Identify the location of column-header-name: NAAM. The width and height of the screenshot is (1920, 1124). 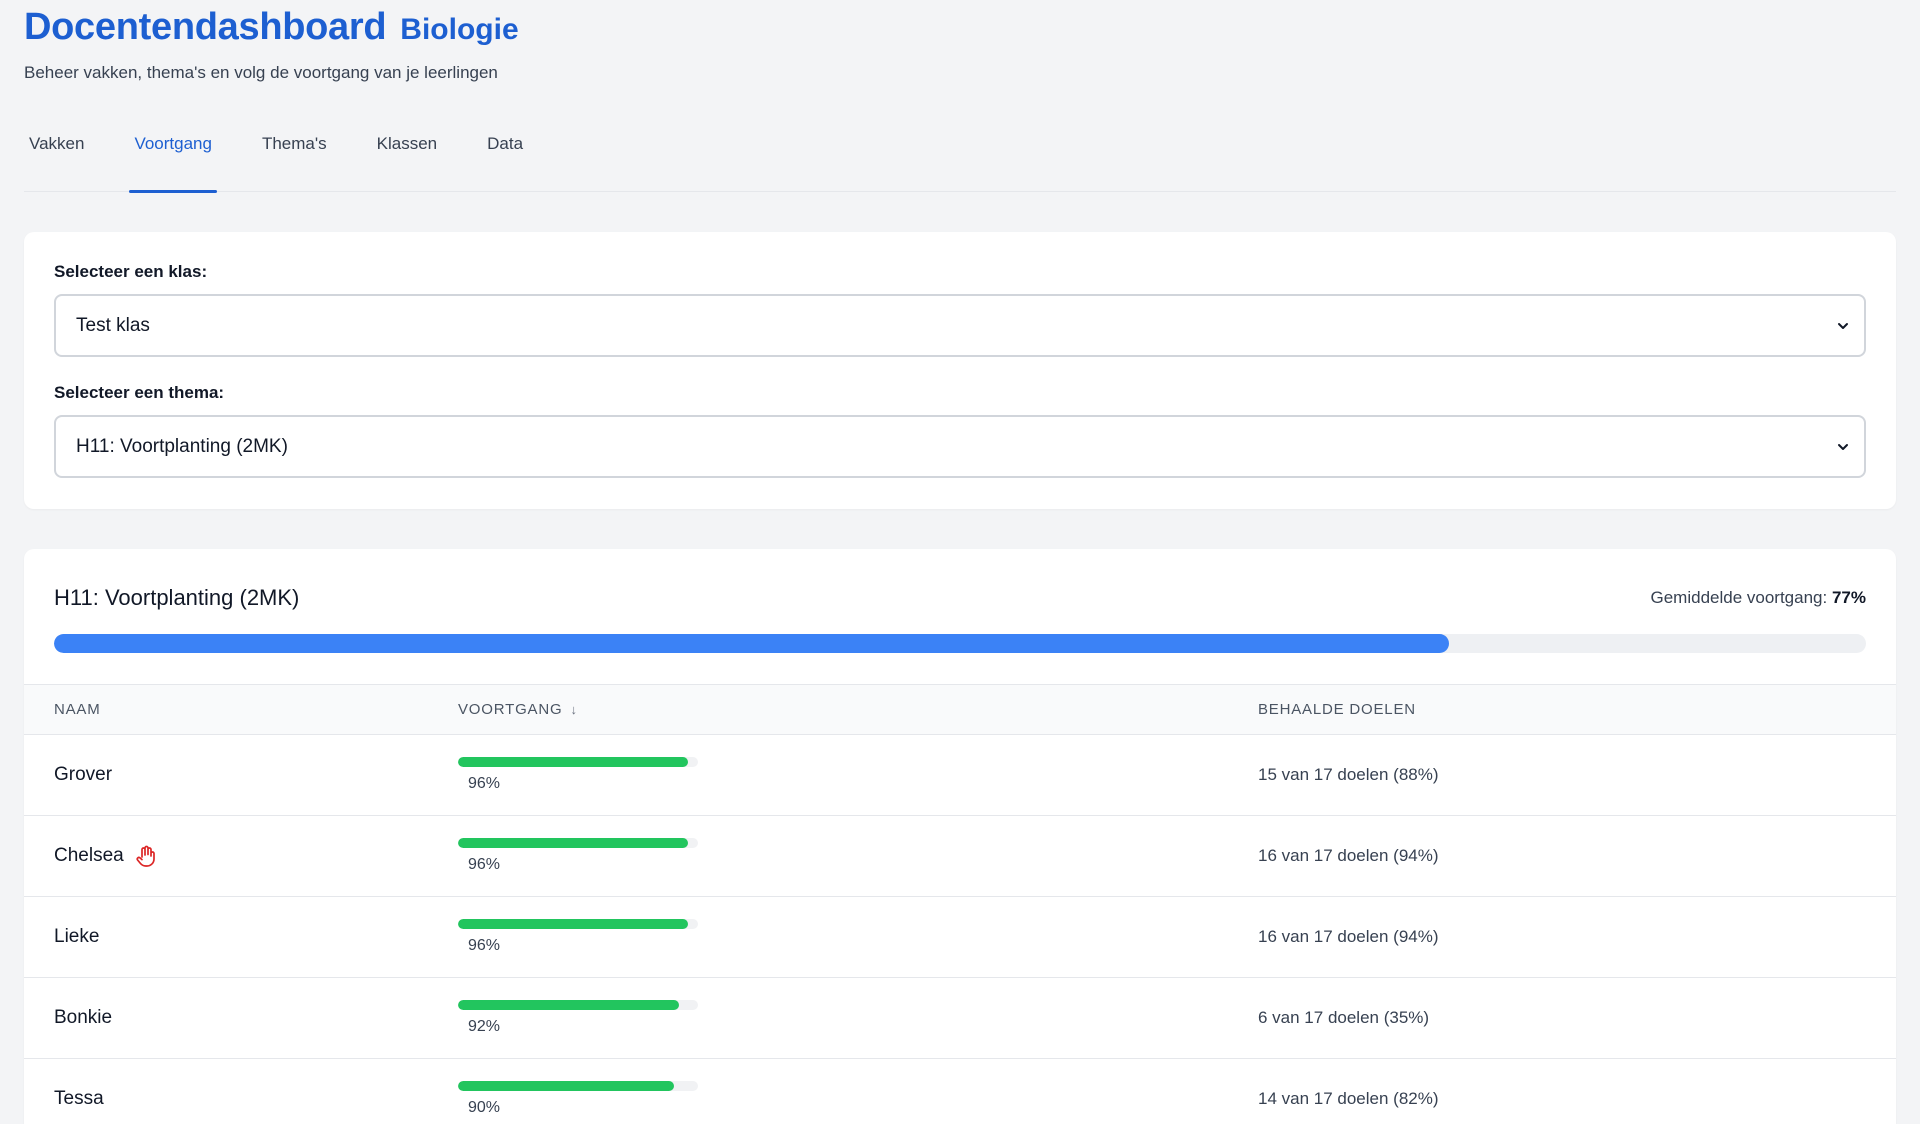
(241, 709).